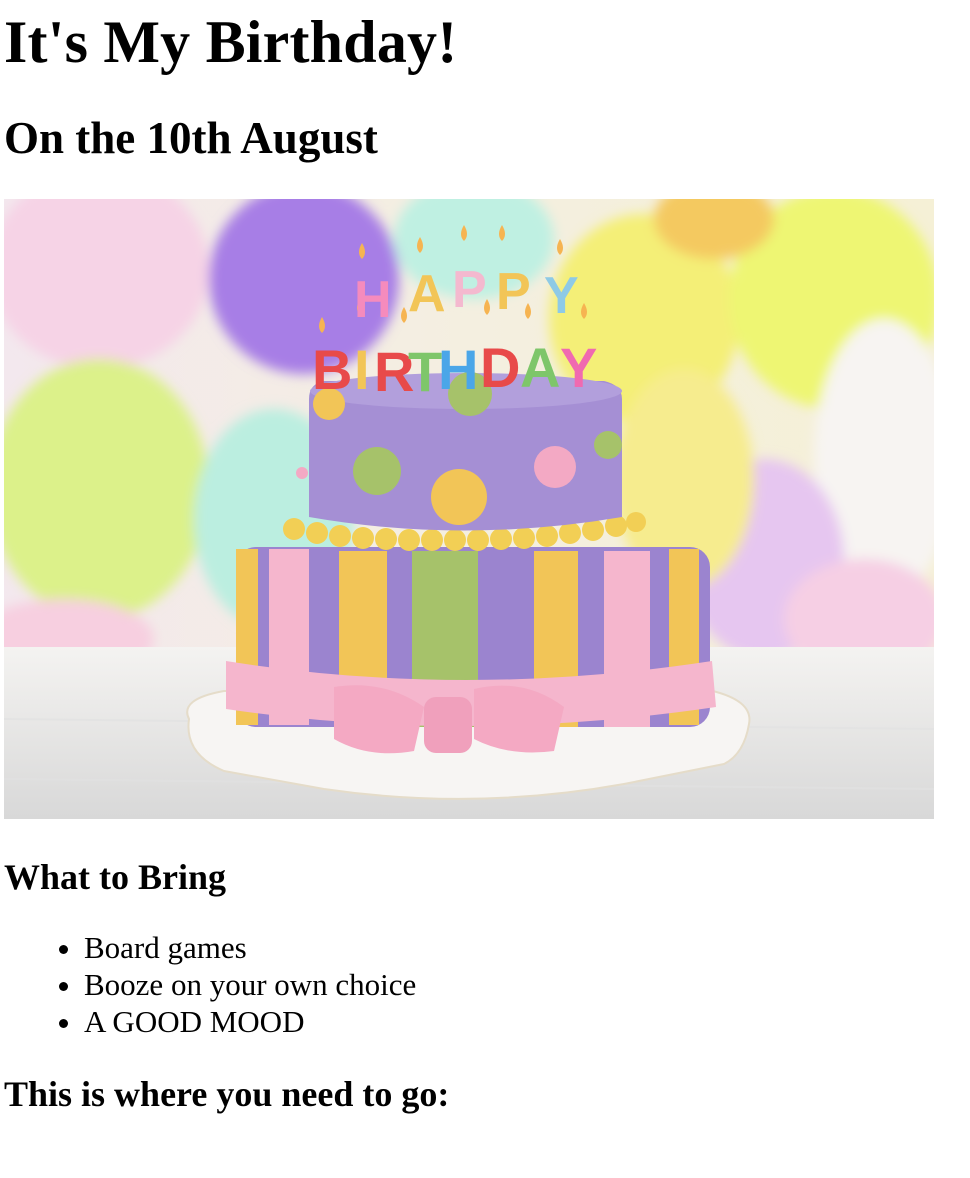 The height and width of the screenshot is (1178, 970). Describe the element at coordinates (500, 367) in the screenshot. I see `svg-text: D` at that location.